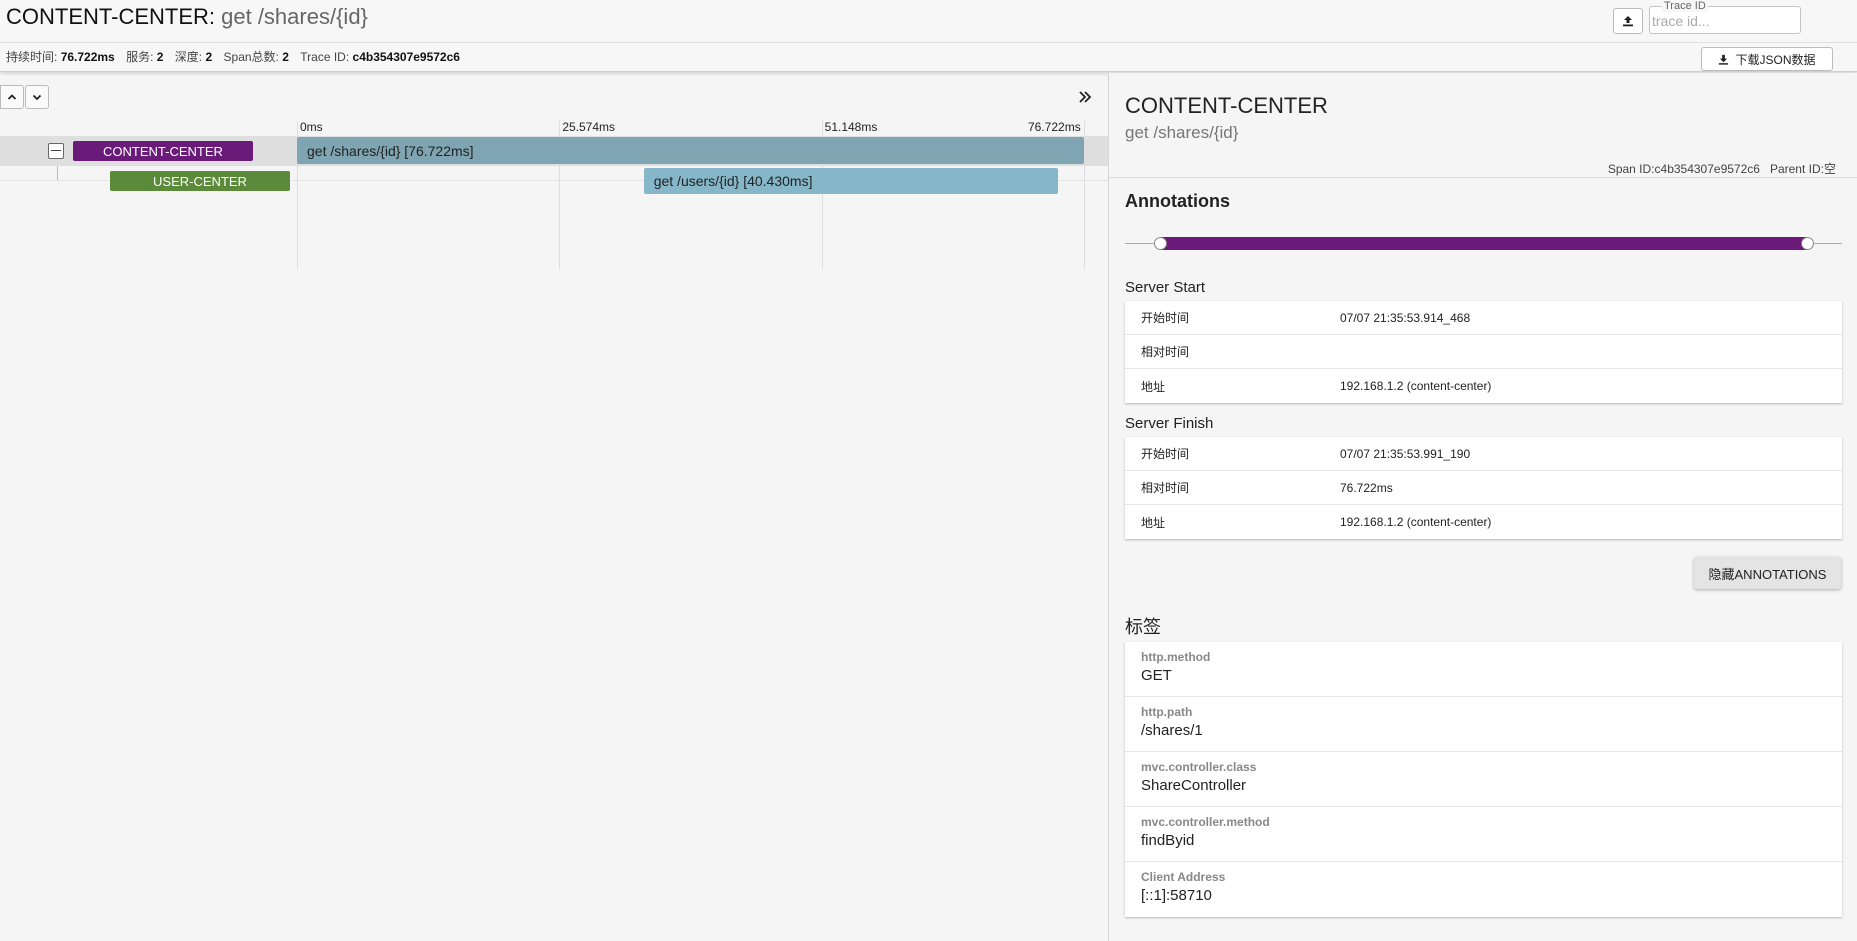  What do you see at coordinates (87, 57) in the screenshot?
I see `stat-duration-value: 76.722ms` at bounding box center [87, 57].